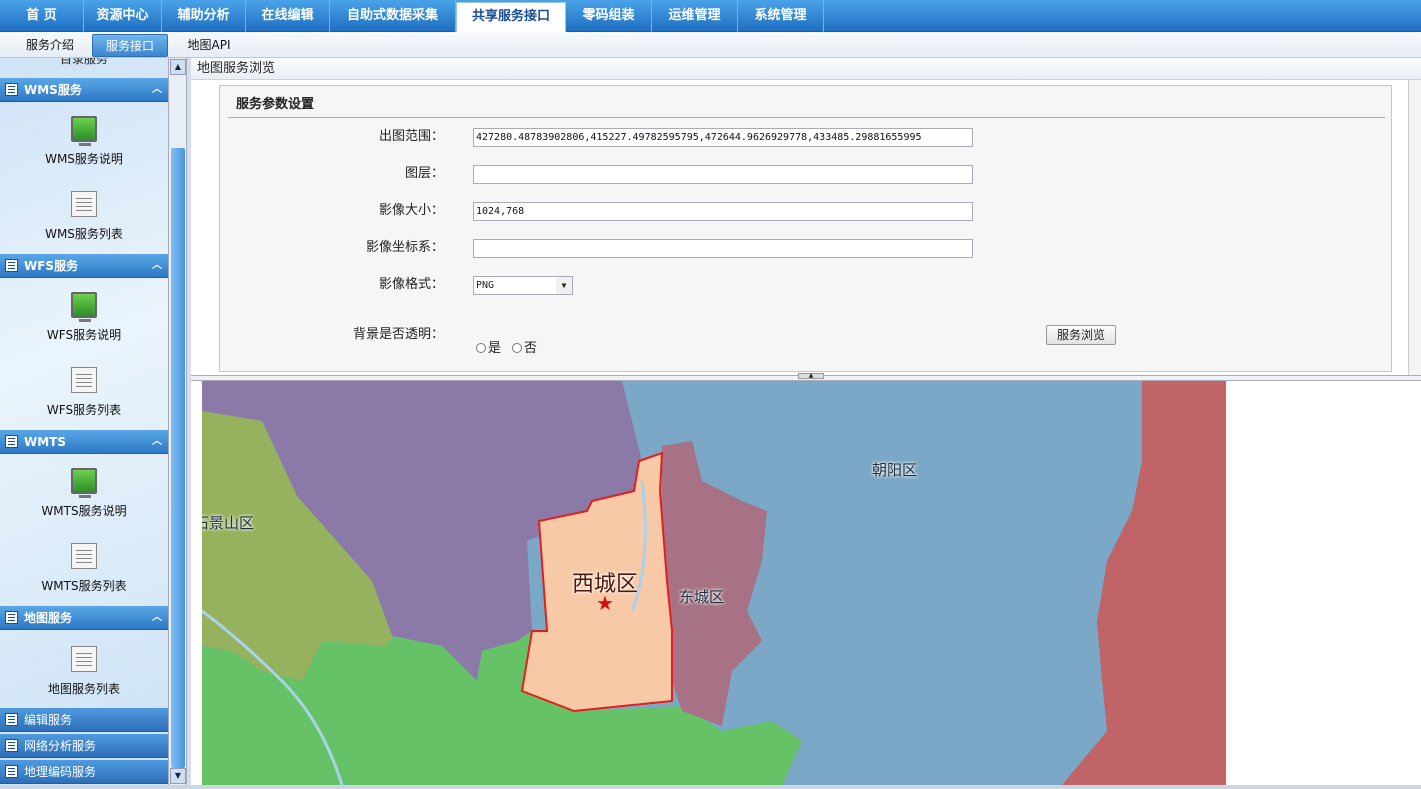  I want to click on row-layers: 图层：, so click(806, 174).